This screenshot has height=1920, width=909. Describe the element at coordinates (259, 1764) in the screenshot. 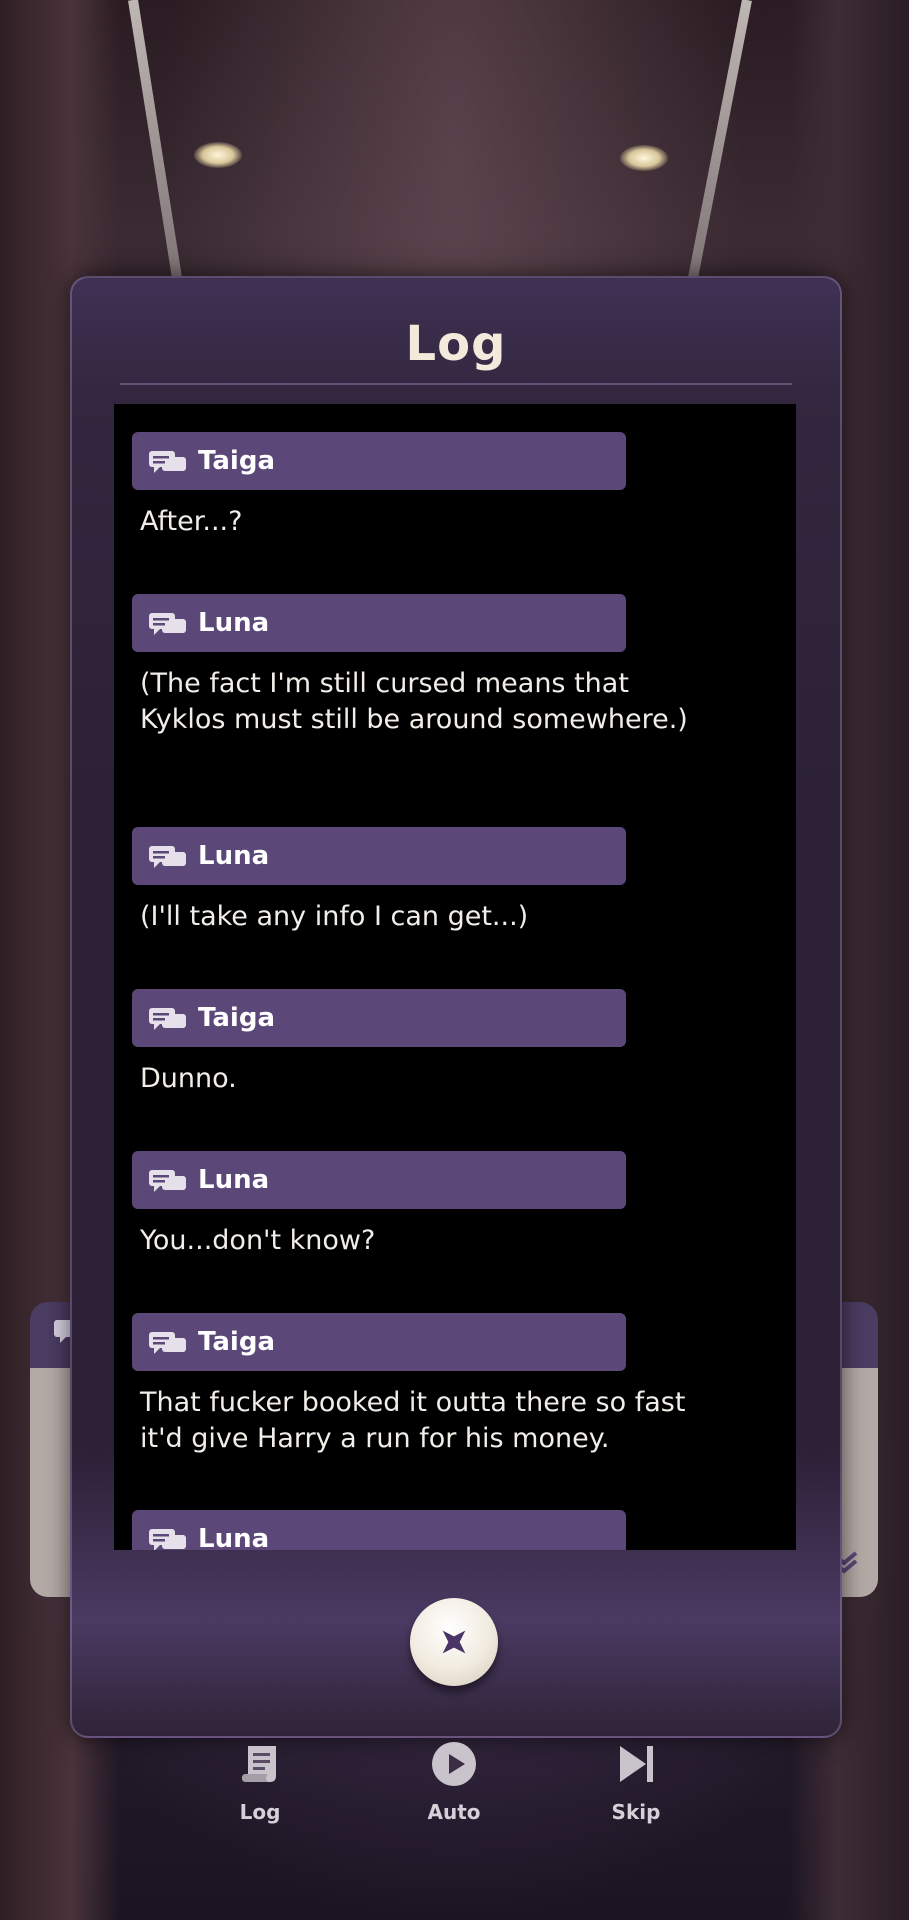

I see `scroll-icon` at that location.